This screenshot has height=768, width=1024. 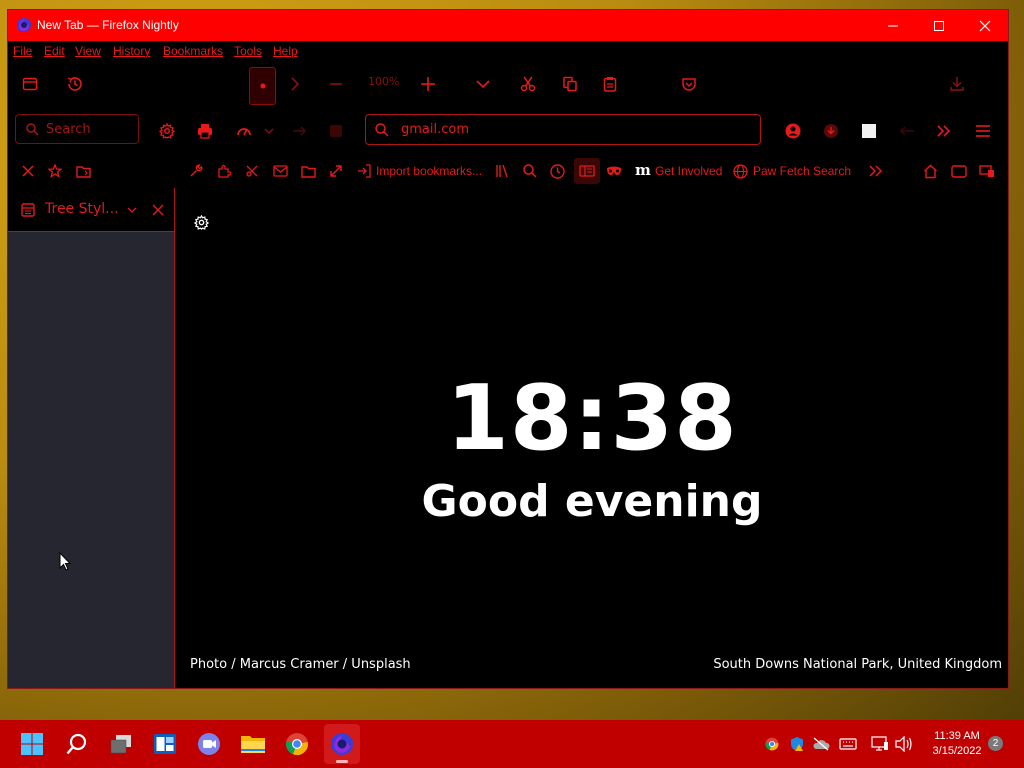 What do you see at coordinates (299, 131) in the screenshot?
I see `new-tab-icon` at bounding box center [299, 131].